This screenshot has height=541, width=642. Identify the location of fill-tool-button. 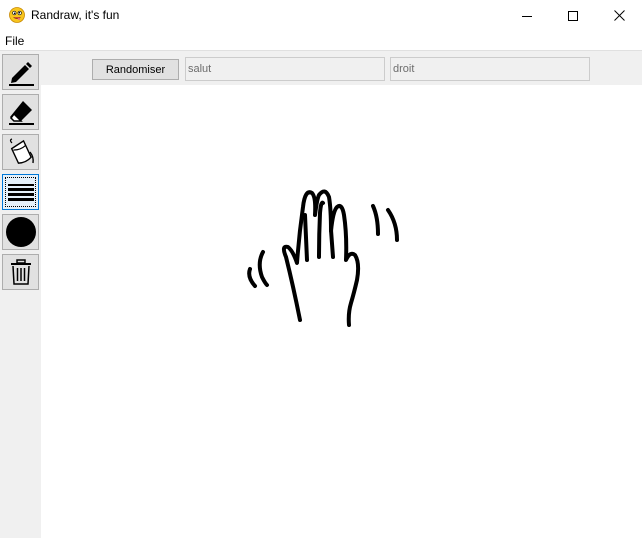
(20, 152).